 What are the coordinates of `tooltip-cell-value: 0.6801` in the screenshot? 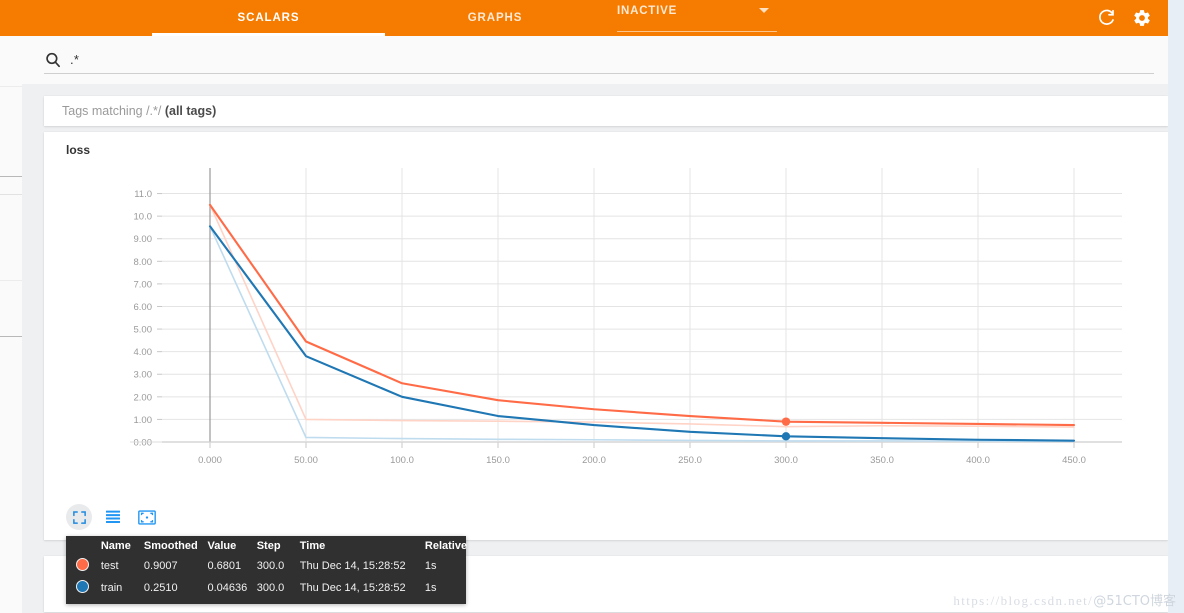 It's located at (224, 566).